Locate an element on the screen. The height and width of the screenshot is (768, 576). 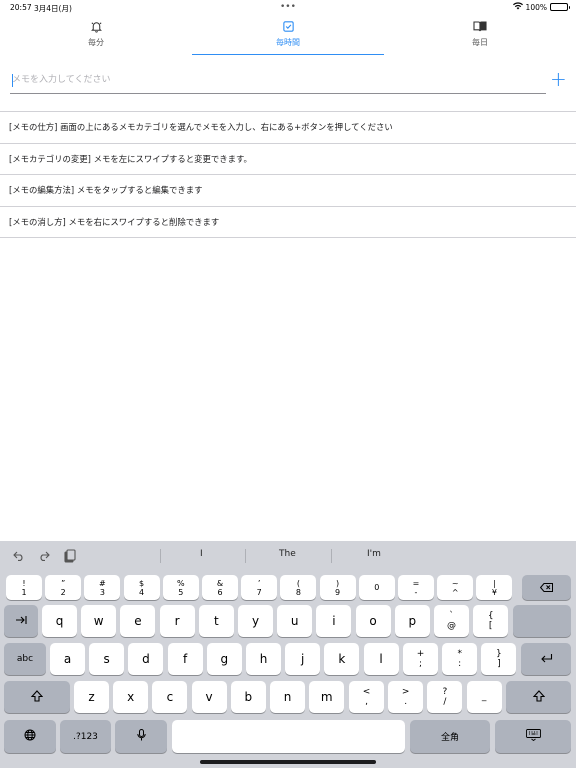
key-symbol: <, is located at coordinates (366, 697).